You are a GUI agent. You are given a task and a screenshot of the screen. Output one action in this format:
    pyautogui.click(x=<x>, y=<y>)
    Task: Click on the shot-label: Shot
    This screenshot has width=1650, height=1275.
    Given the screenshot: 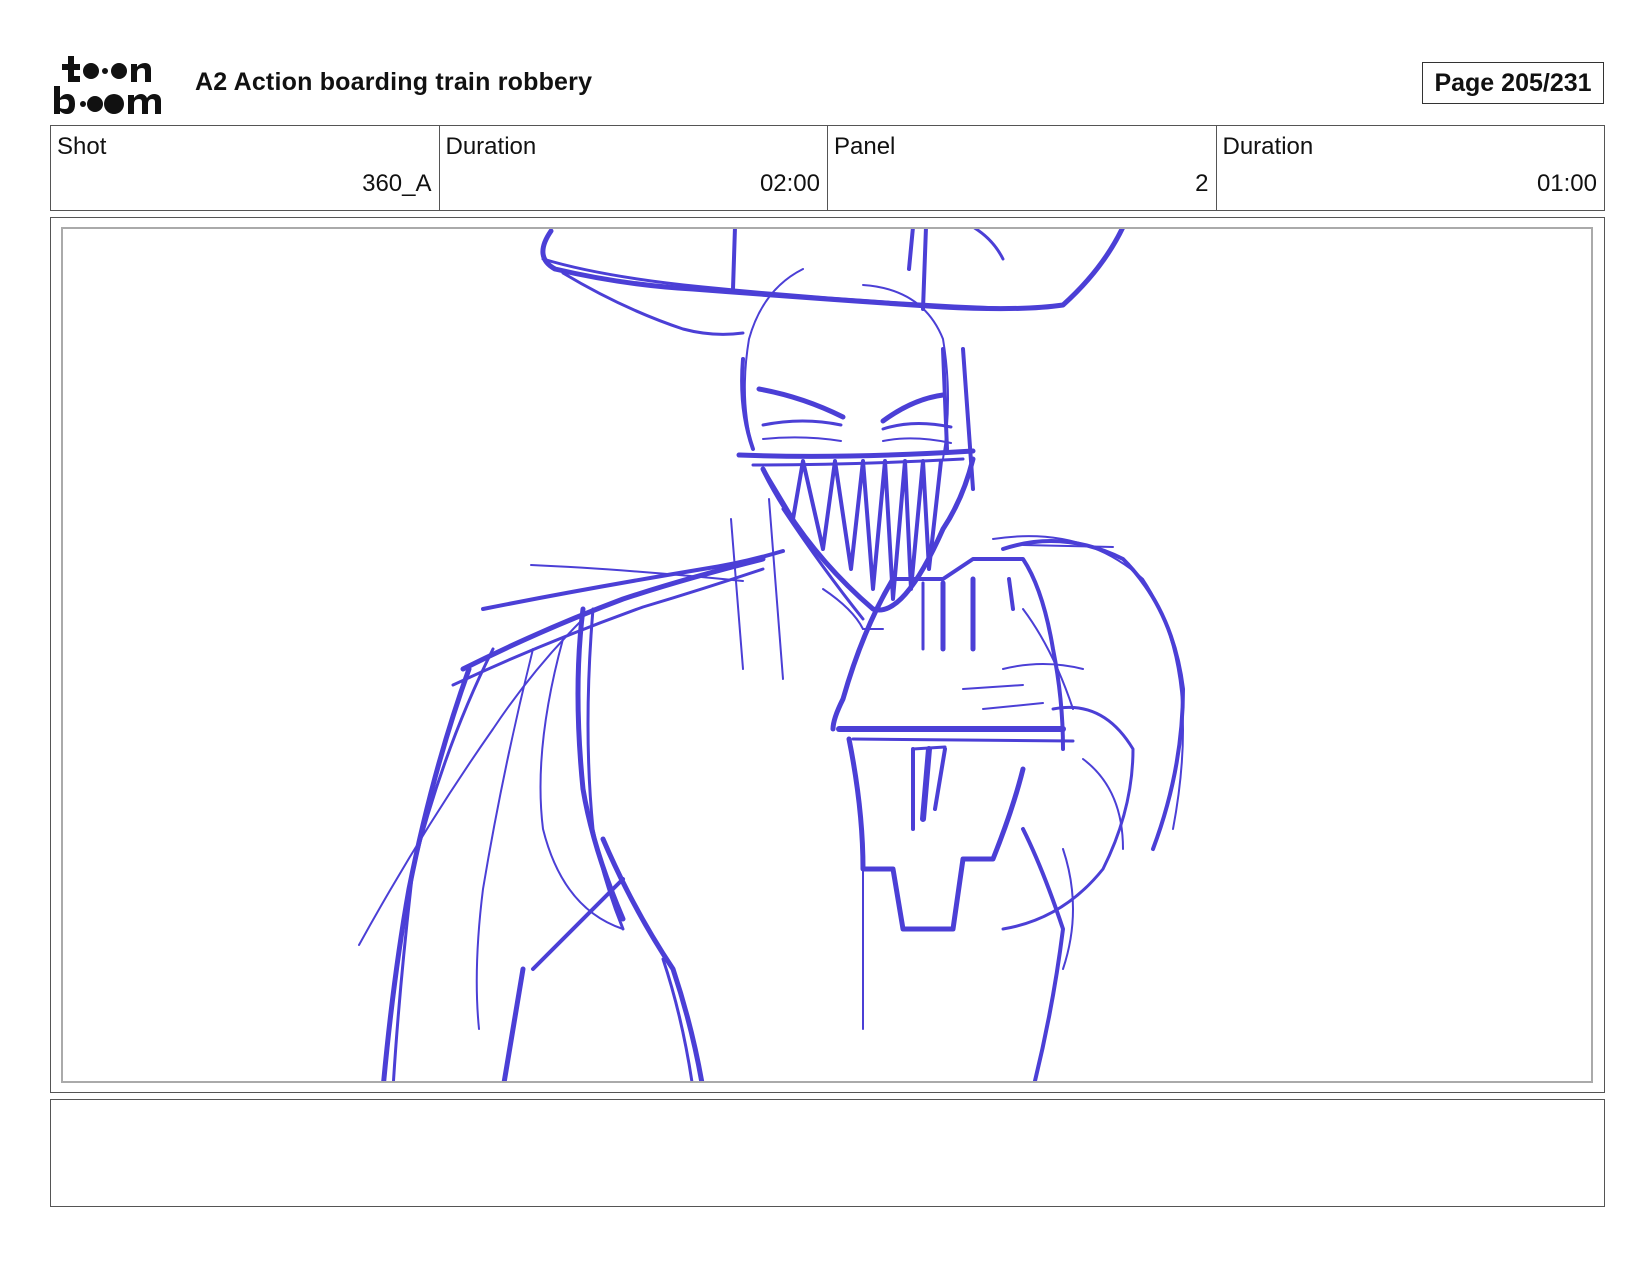 What is the action you would take?
    pyautogui.click(x=82, y=146)
    